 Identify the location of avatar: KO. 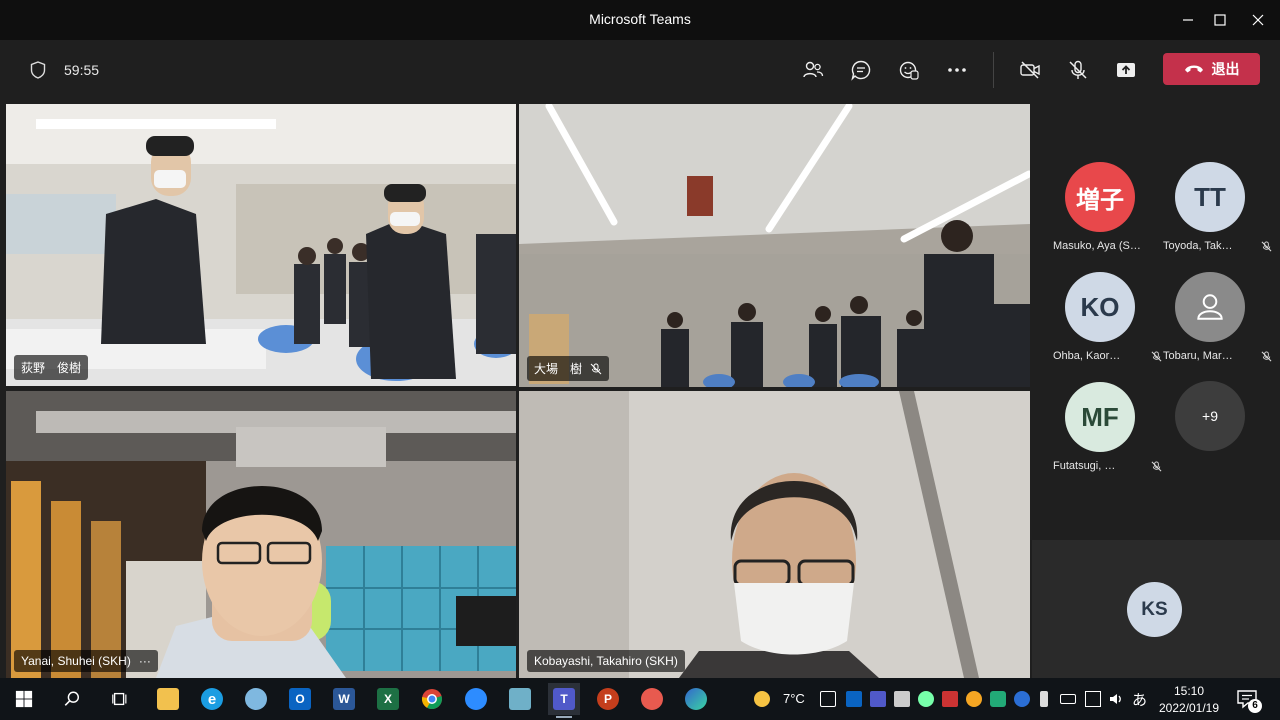
(1100, 307).